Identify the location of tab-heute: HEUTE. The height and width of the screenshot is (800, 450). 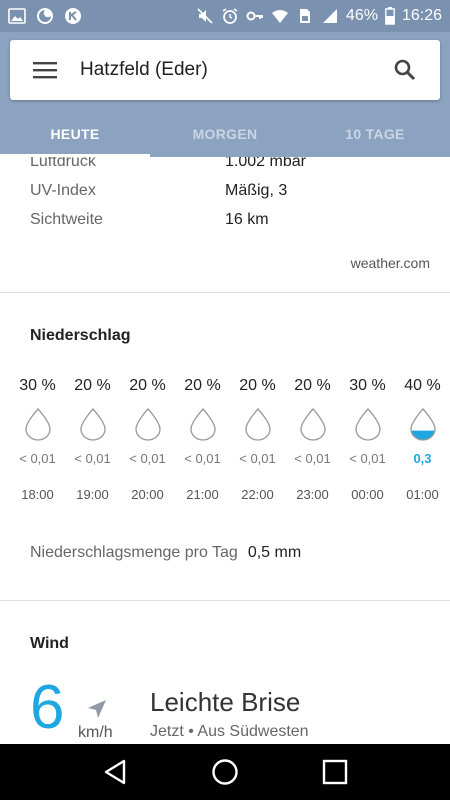
(75, 133).